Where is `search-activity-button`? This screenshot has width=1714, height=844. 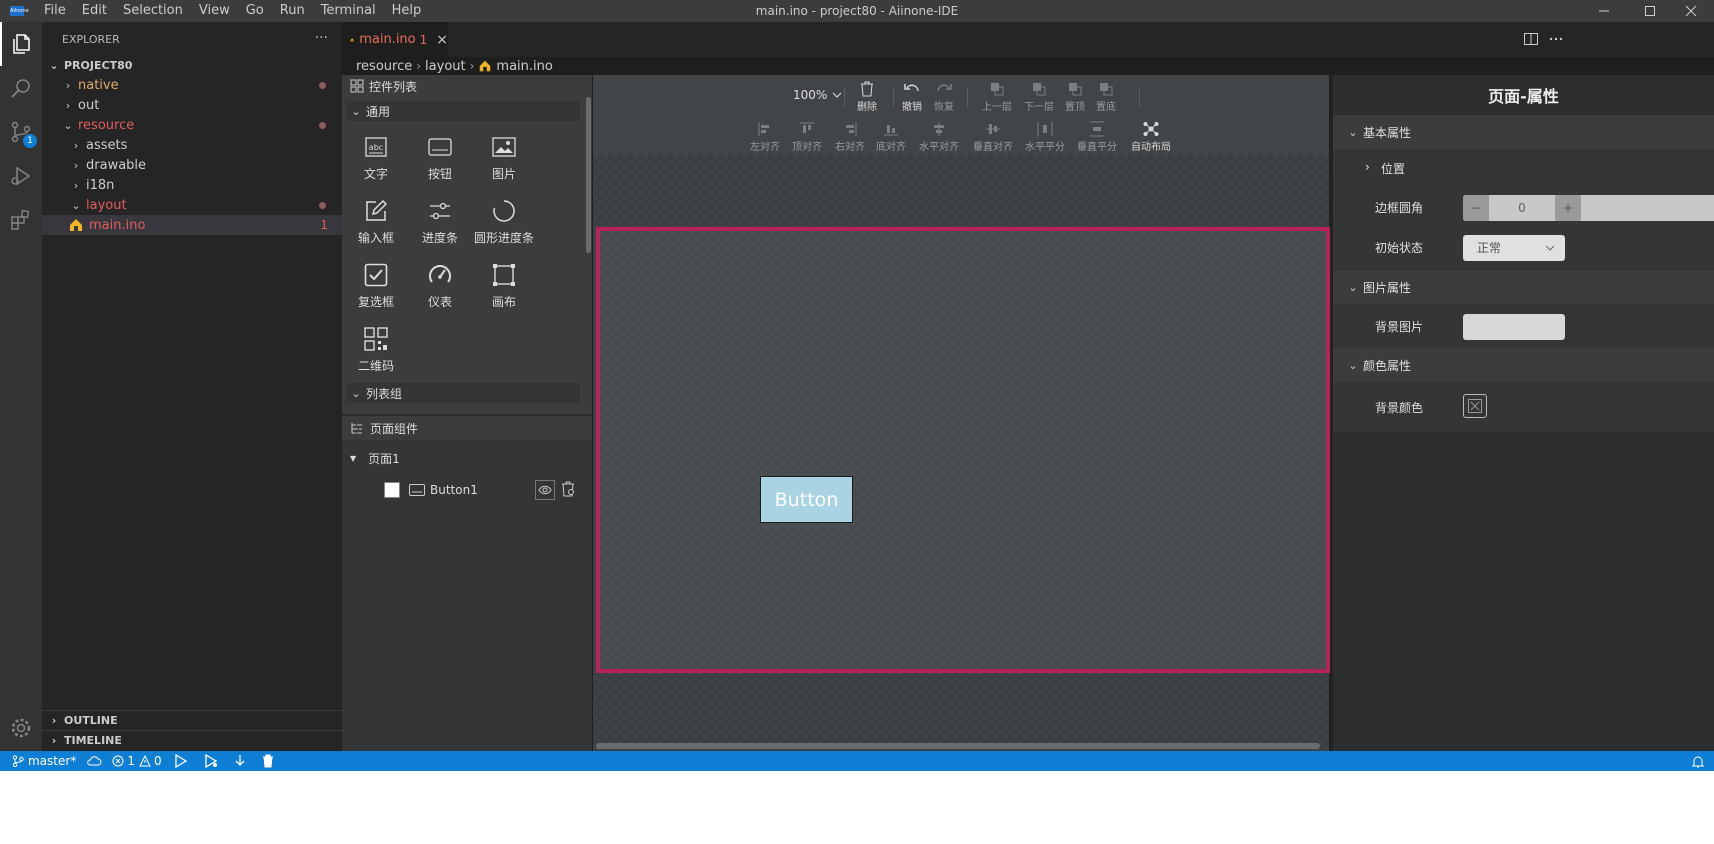 search-activity-button is located at coordinates (21, 88).